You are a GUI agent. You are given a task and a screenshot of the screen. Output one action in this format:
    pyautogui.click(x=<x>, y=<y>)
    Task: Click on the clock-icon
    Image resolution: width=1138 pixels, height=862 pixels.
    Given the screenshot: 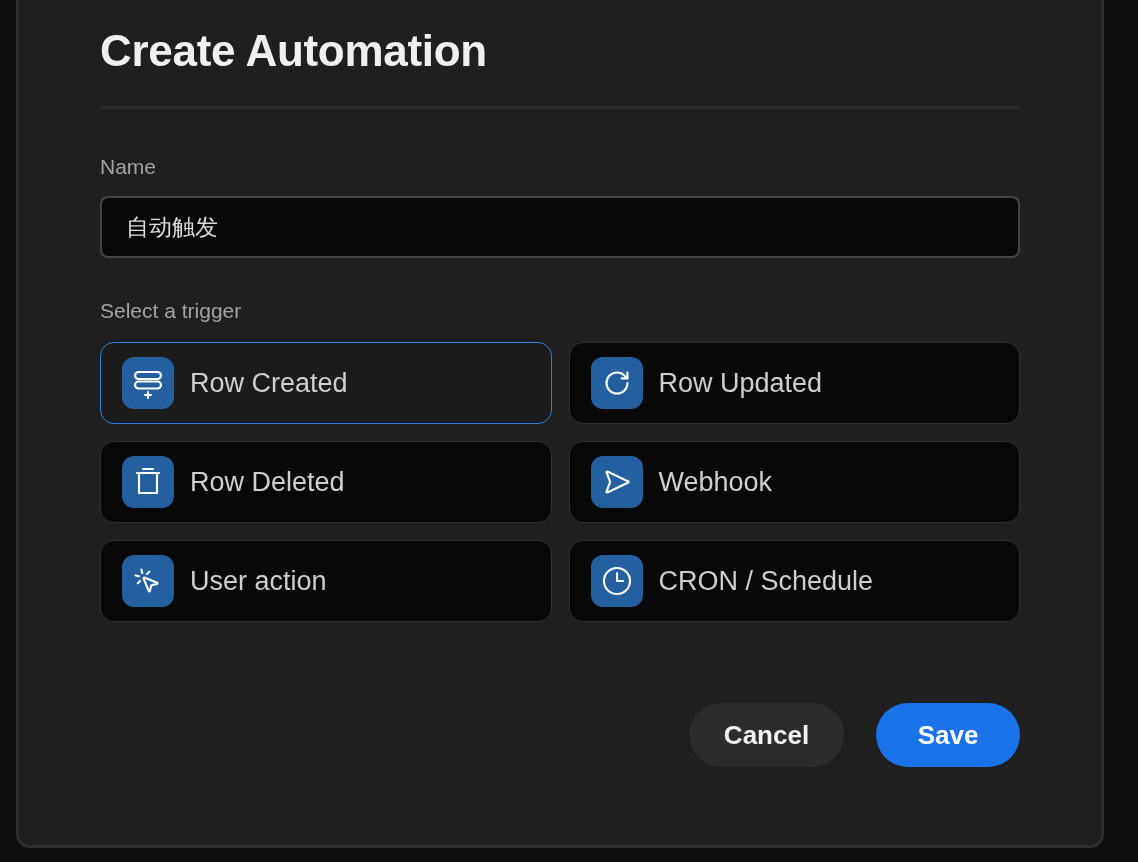 What is the action you would take?
    pyautogui.click(x=616, y=581)
    